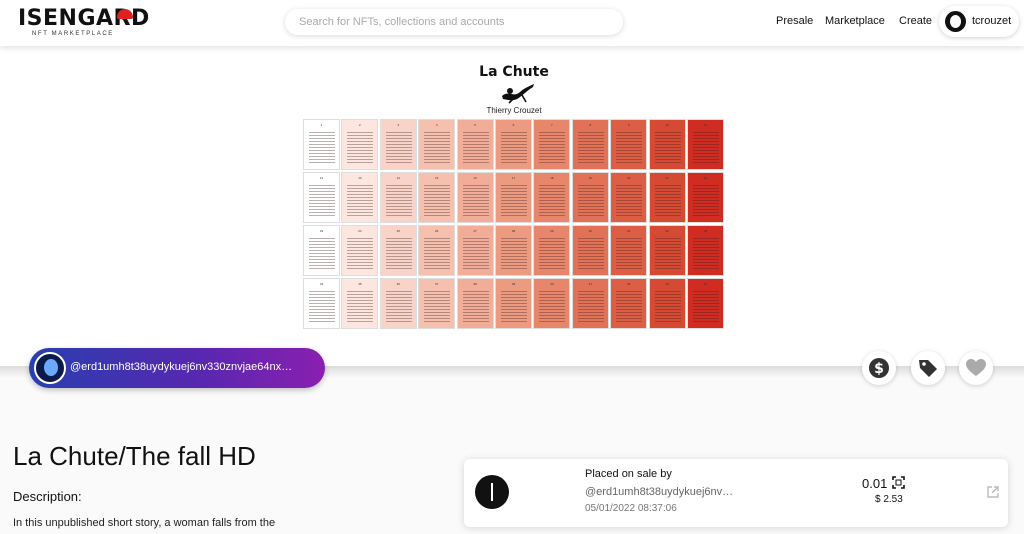 Image resolution: width=1024 pixels, height=534 pixels. Describe the element at coordinates (705, 284) in the screenshot. I see `artwork-page-number: 44` at that location.